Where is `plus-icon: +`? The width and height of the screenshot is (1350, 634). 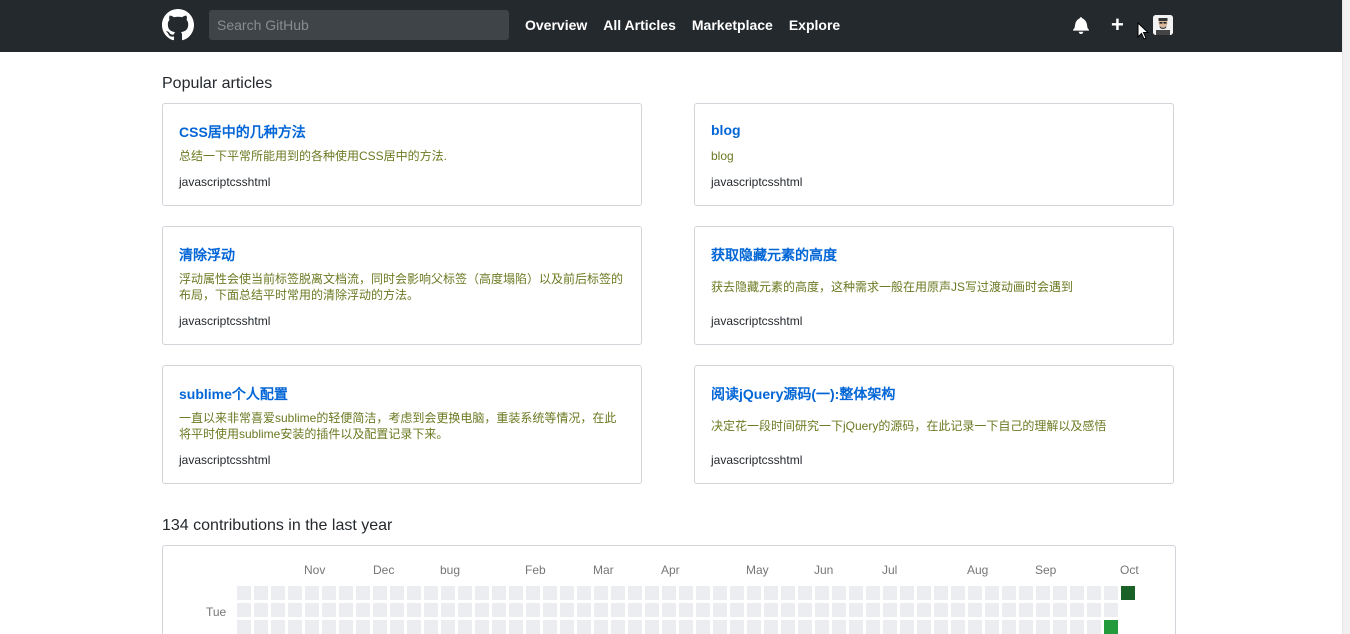
plus-icon: + is located at coordinates (1117, 25).